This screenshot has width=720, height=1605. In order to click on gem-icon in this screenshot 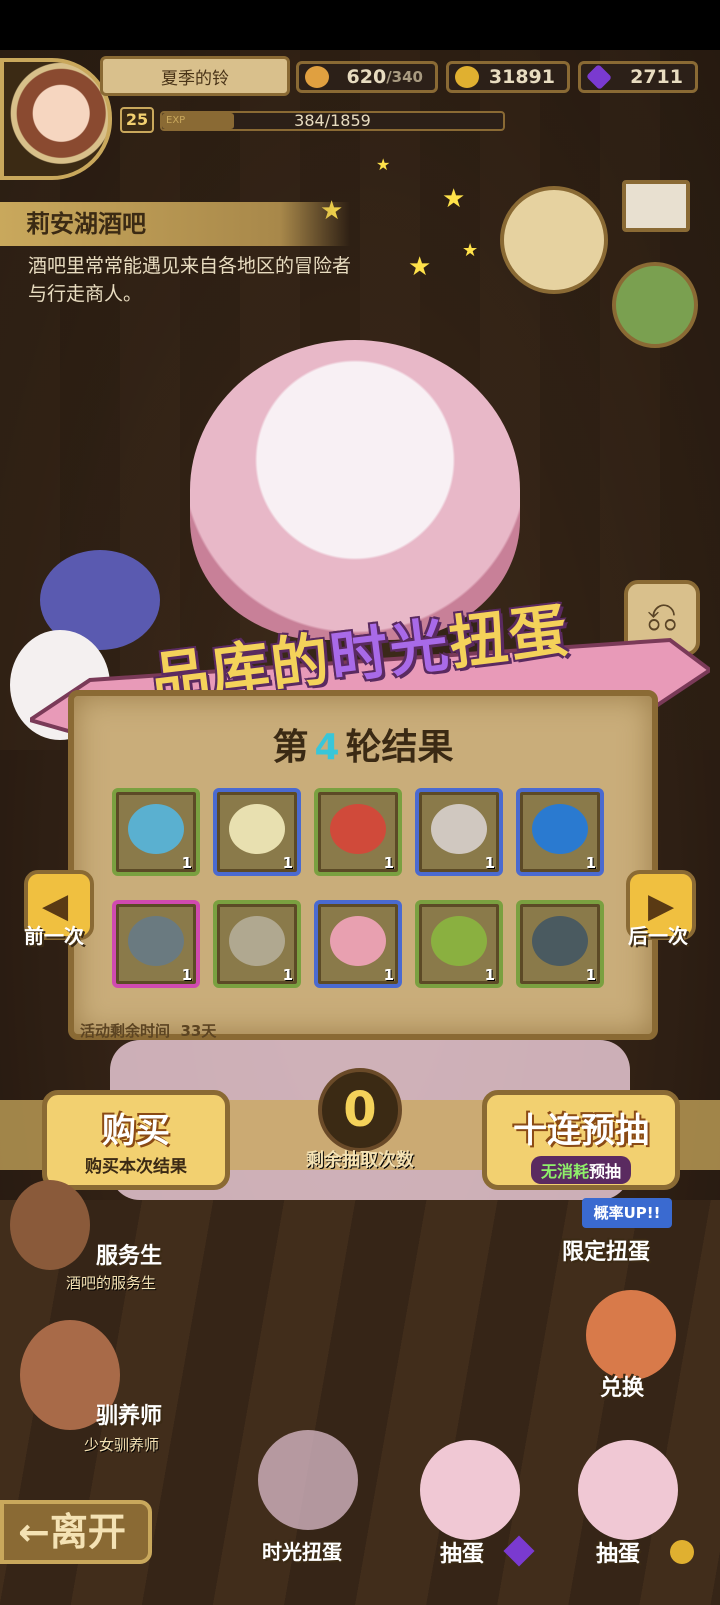, I will do `click(599, 77)`.